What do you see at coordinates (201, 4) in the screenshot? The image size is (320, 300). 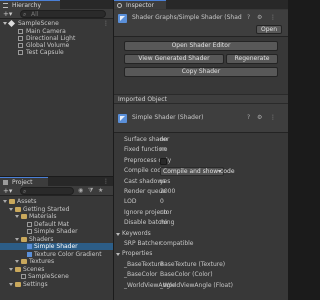 I see `inspector-tabbar: Inspector` at bounding box center [201, 4].